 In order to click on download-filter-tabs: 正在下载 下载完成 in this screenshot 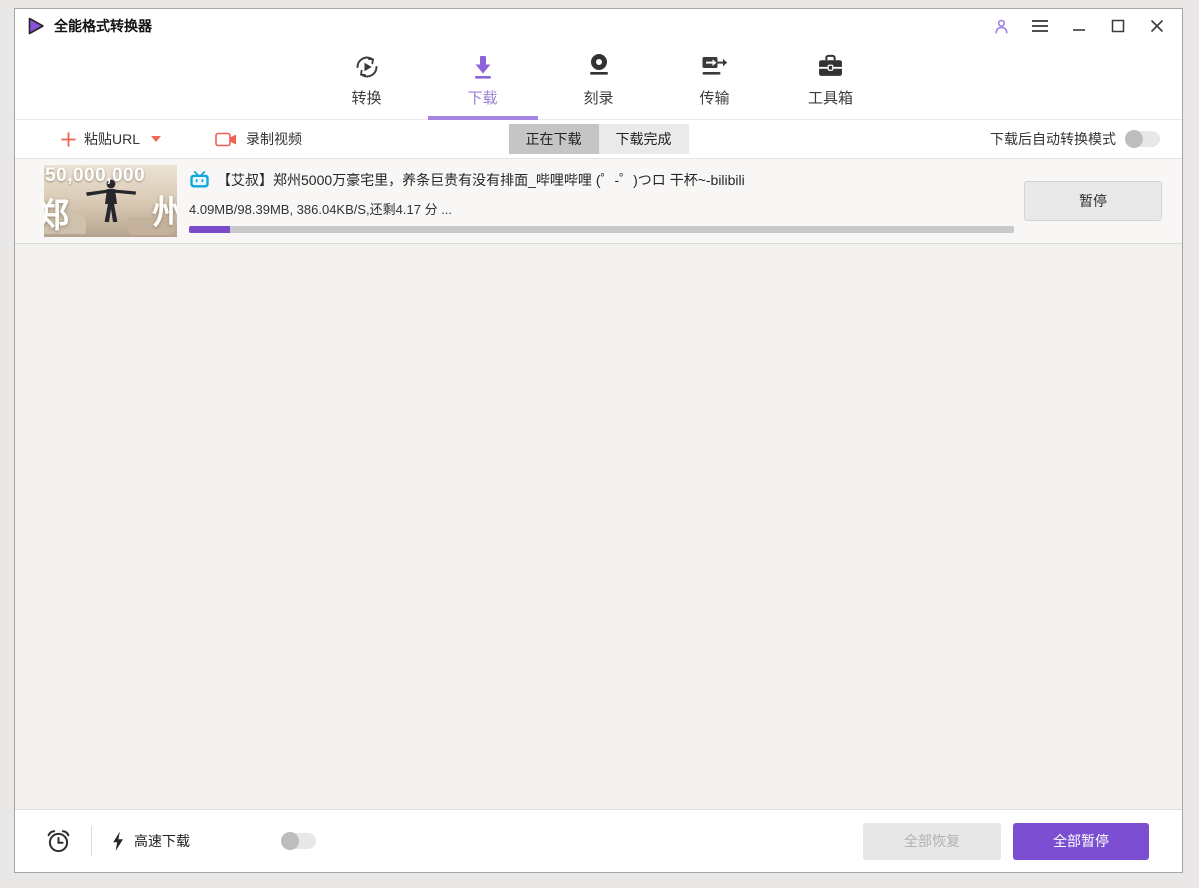, I will do `click(598, 139)`.